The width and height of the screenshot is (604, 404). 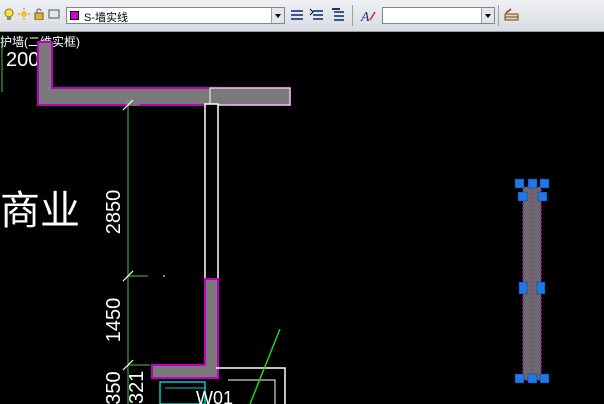 What do you see at coordinates (211, 191) in the screenshot?
I see `wall-thin-segment` at bounding box center [211, 191].